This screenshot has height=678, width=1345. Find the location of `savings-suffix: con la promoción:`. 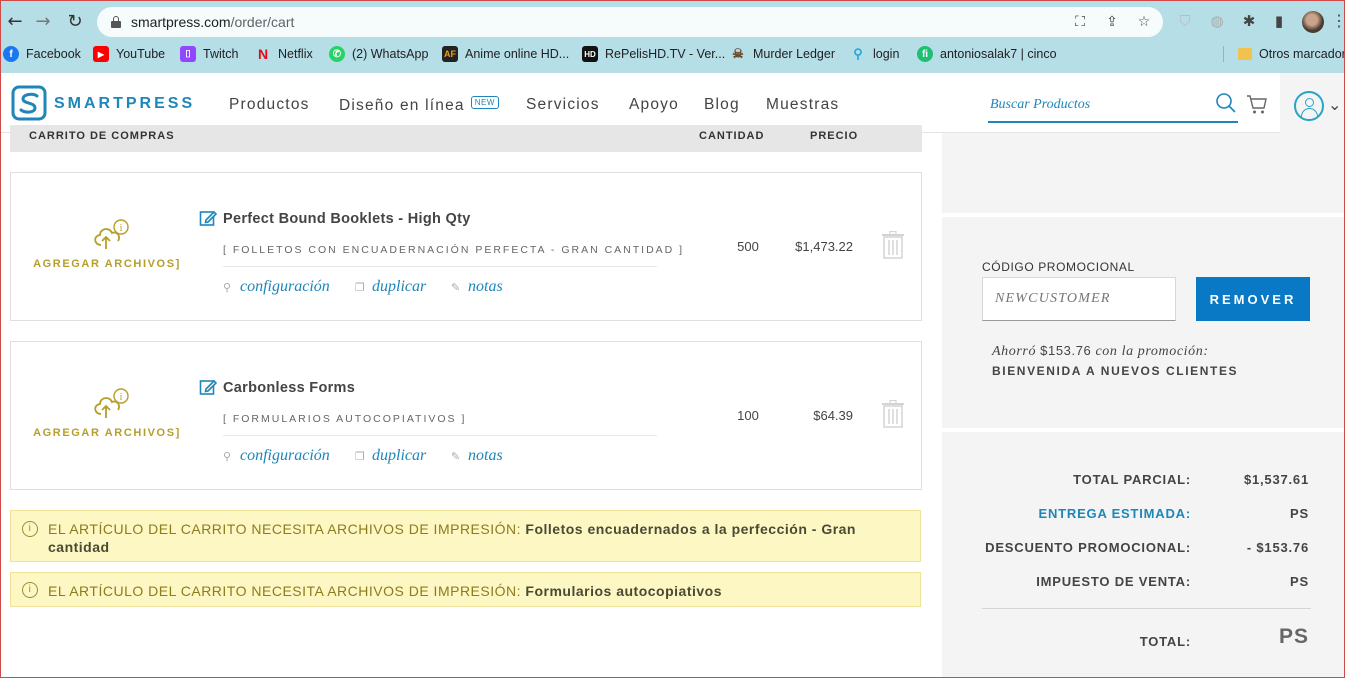

savings-suffix: con la promoción: is located at coordinates (1152, 351).